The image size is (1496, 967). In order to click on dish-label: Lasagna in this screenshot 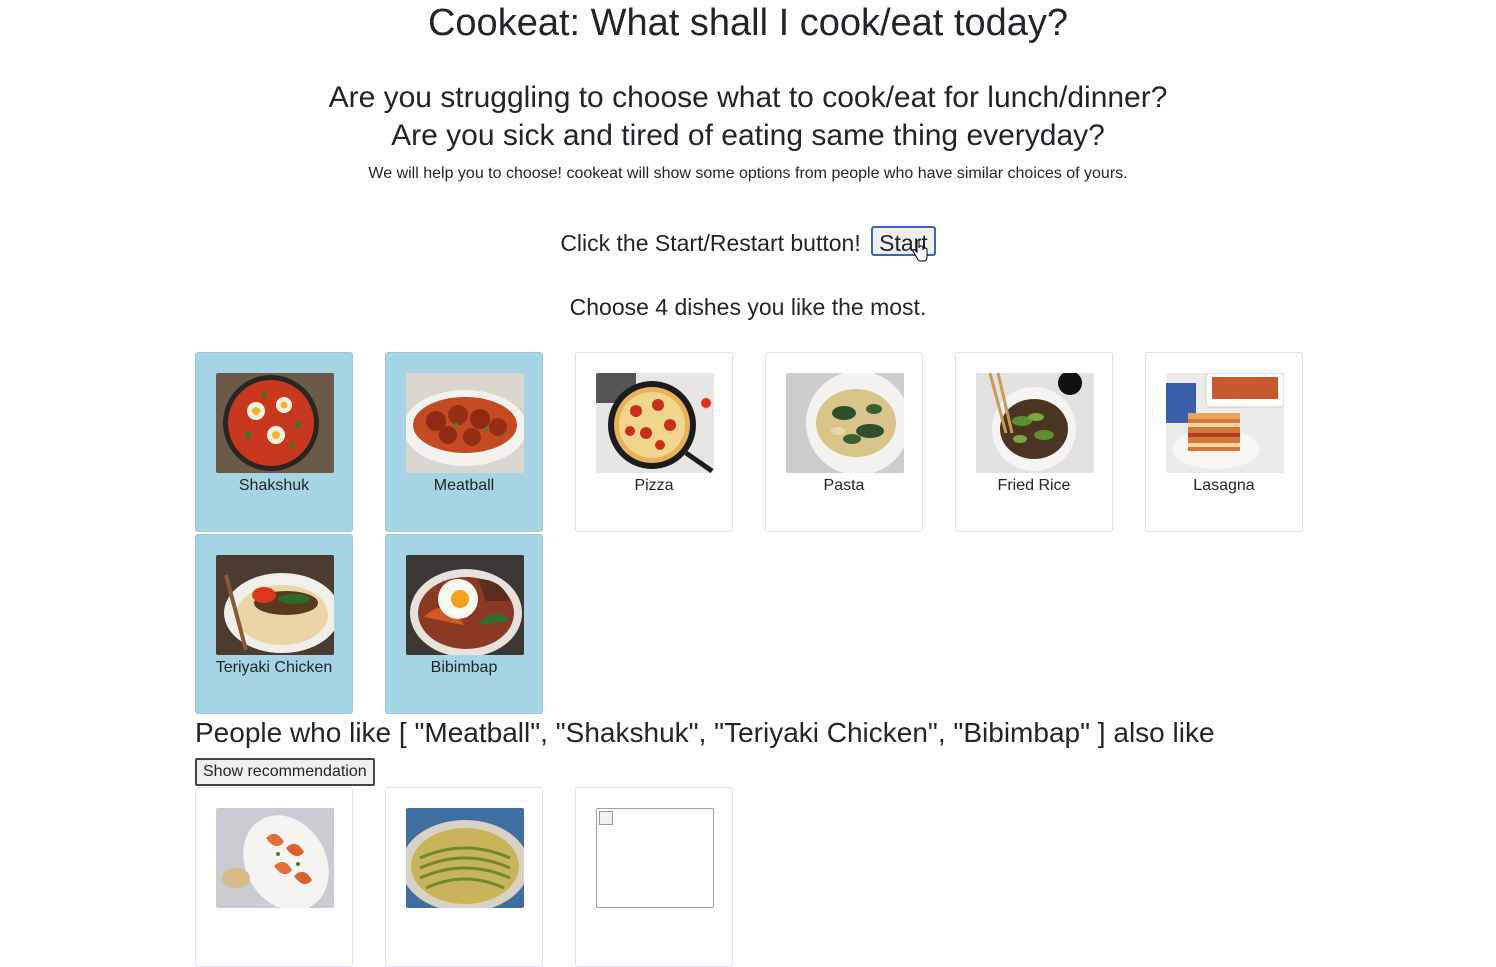, I will do `click(1224, 485)`.